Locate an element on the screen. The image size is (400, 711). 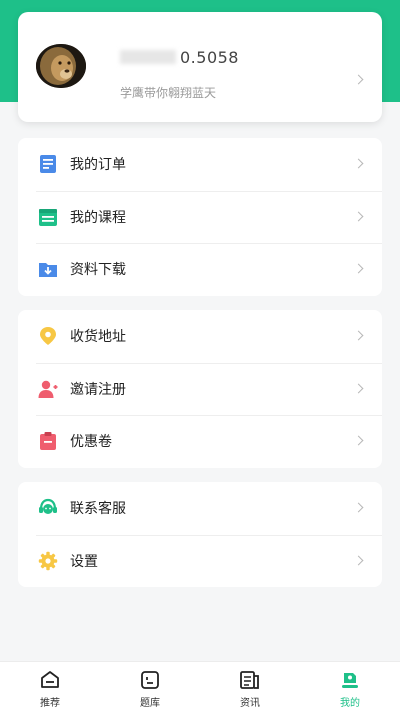
username-text: 0.5058 is located at coordinates (209, 57).